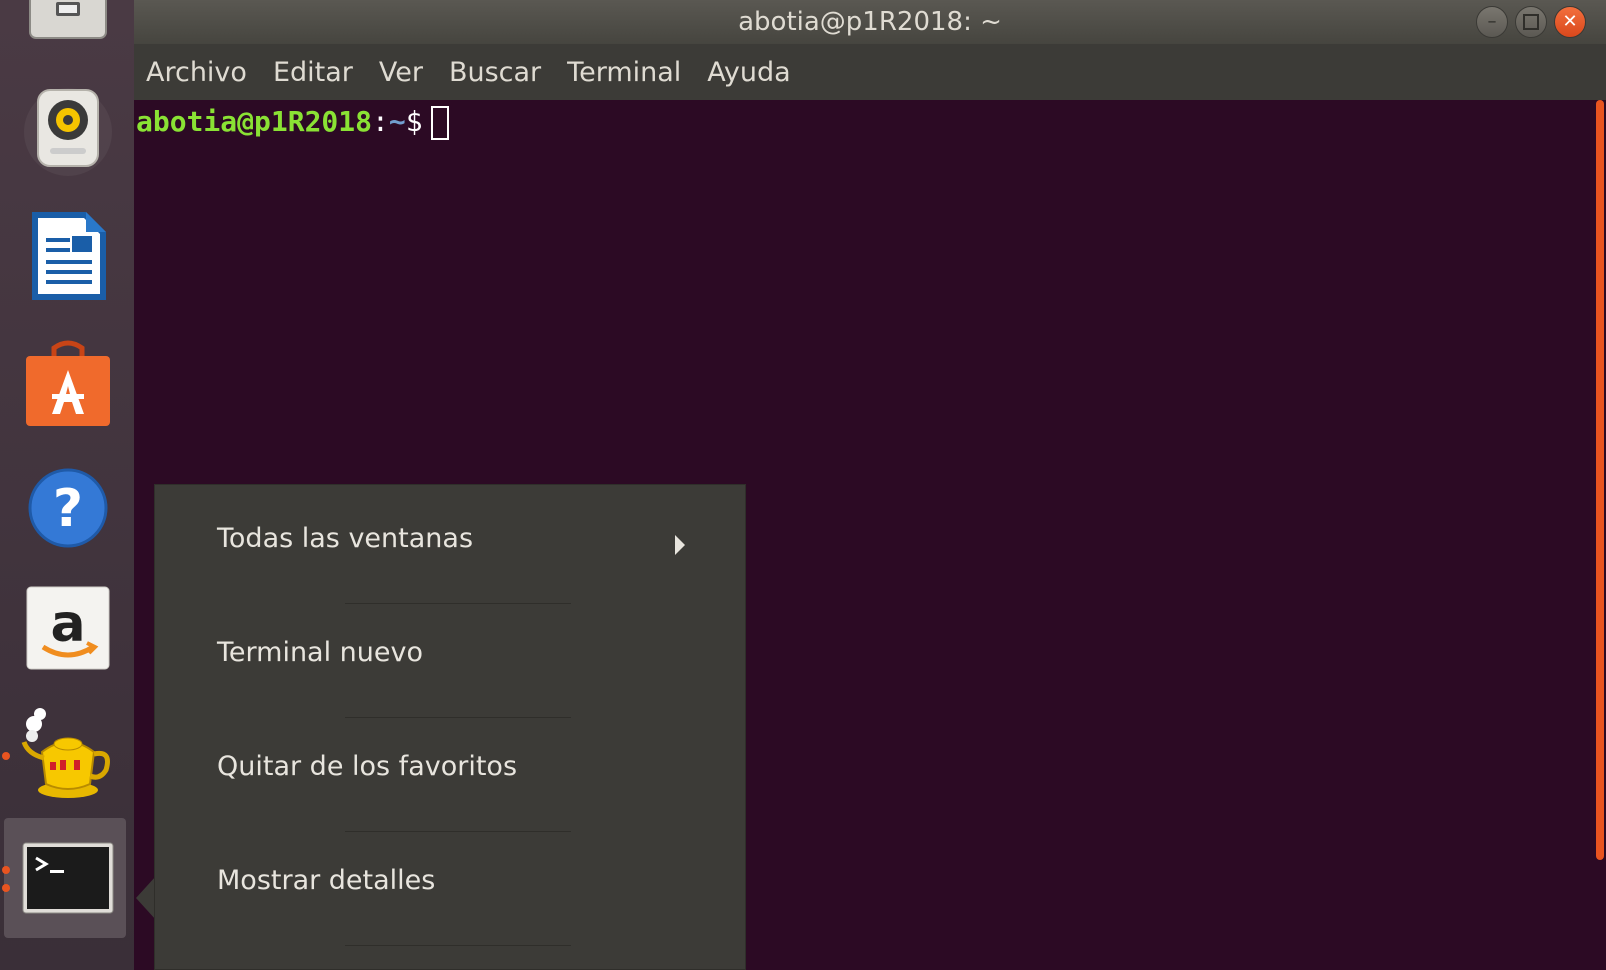  I want to click on help-icon: ?, so click(68, 508).